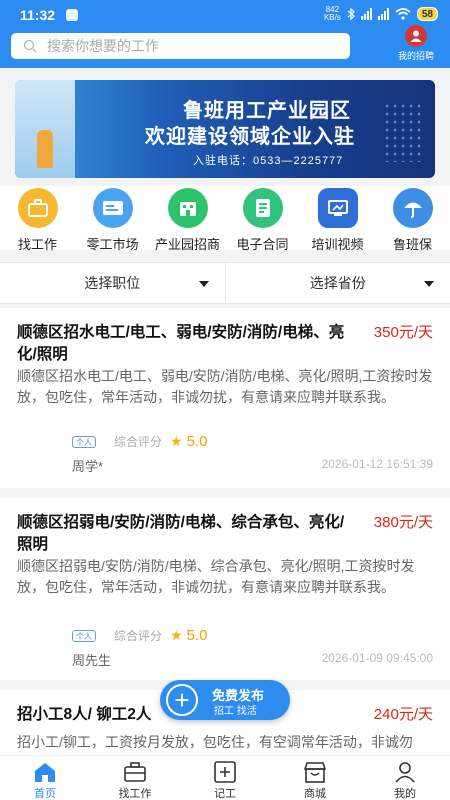 Image resolution: width=450 pixels, height=800 pixels. Describe the element at coordinates (181, 343) in the screenshot. I see `job-title: 顺德区招水电工/电工、弱电/安防/消防/电梯、亮化/照明` at that location.